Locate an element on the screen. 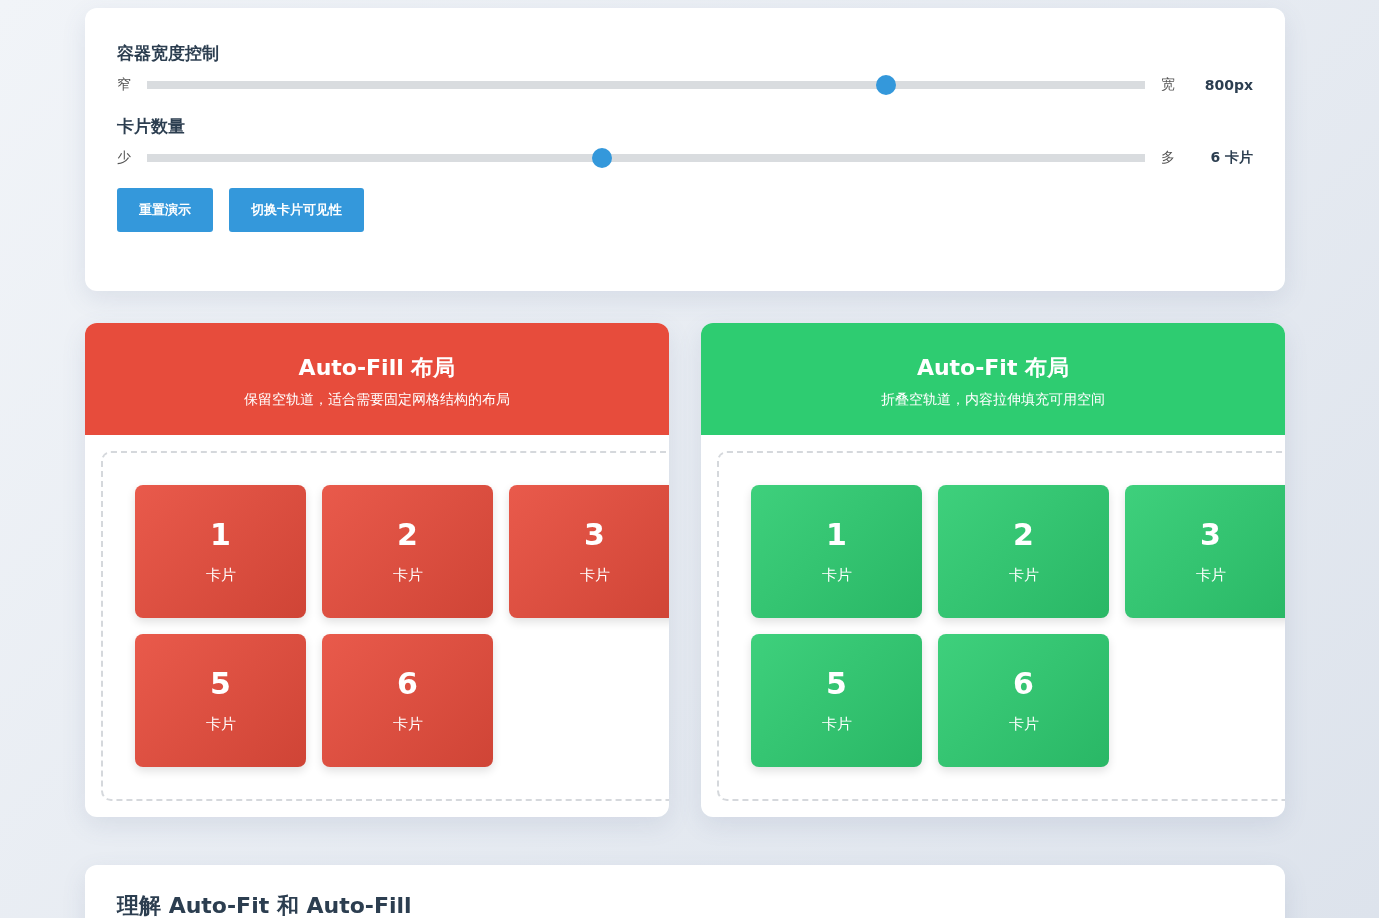 The height and width of the screenshot is (918, 1379). panel-title: Auto-Fill 布局 is located at coordinates (377, 368).